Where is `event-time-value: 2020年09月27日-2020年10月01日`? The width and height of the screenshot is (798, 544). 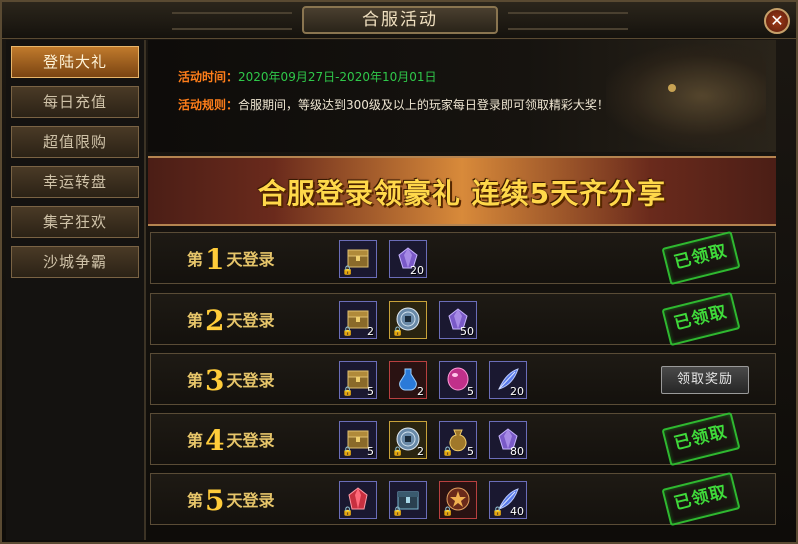 event-time-value: 2020年09月27日-2020年10月01日 is located at coordinates (337, 77).